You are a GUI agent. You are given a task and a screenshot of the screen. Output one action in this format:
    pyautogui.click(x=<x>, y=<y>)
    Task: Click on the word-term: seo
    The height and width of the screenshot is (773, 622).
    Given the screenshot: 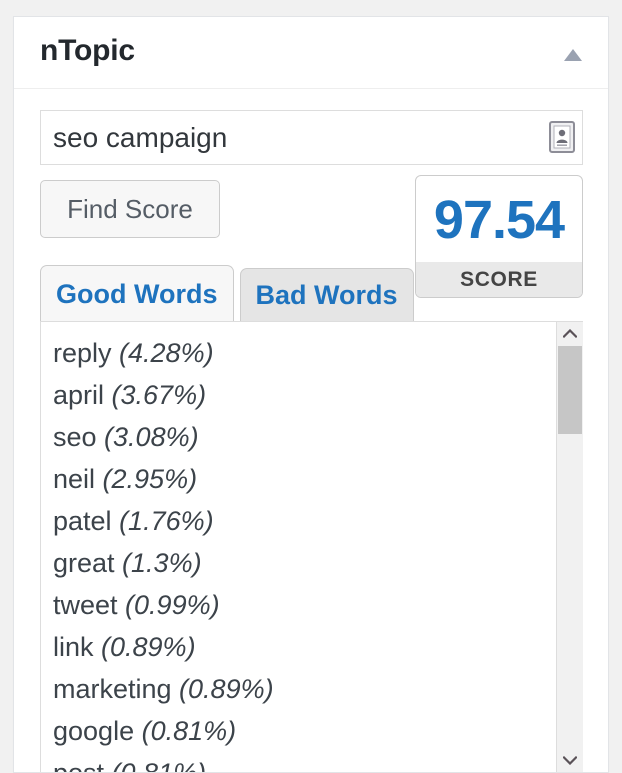 What is the action you would take?
    pyautogui.click(x=75, y=437)
    